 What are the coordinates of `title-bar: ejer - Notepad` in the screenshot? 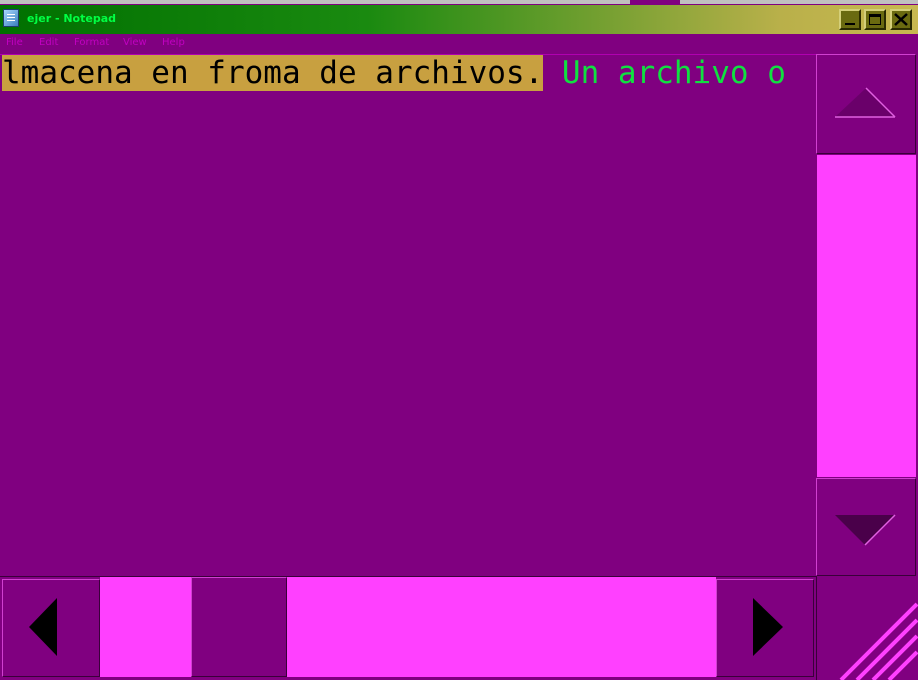 It's located at (459, 19).